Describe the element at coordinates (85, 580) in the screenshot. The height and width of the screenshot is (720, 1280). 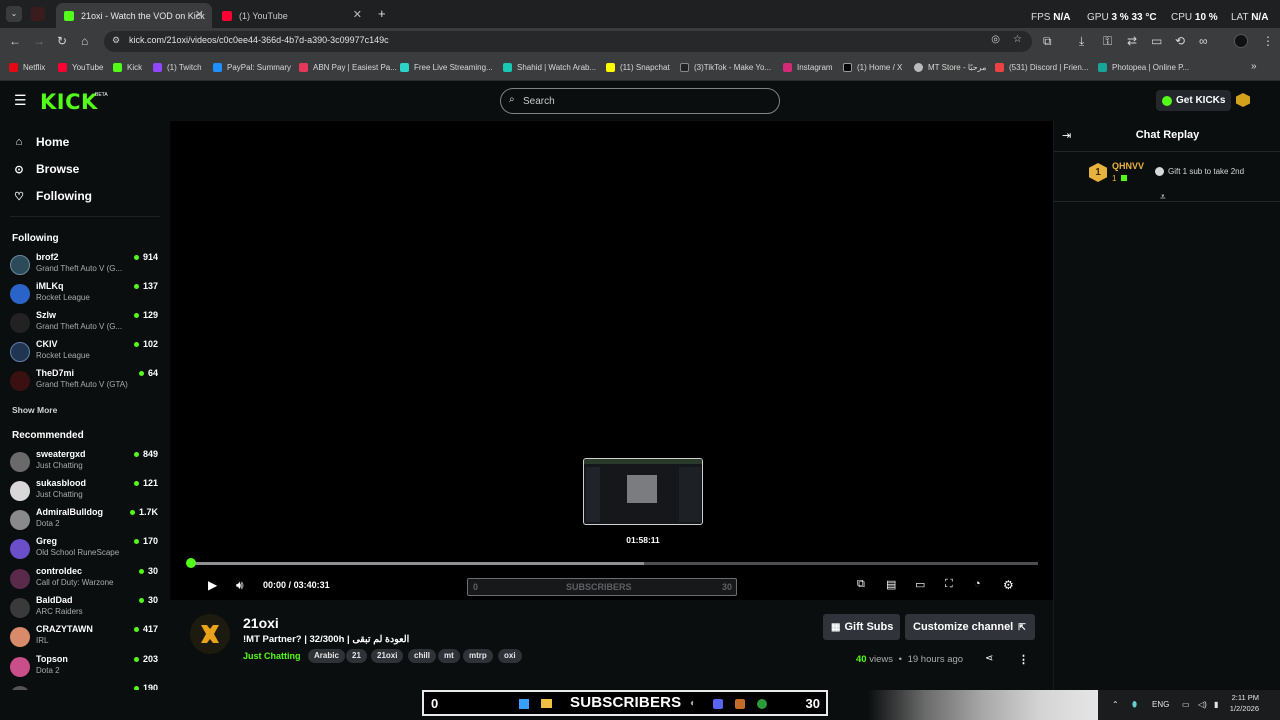
I see `sidebar-channel-controldec: controldec Call of Duty: Warzone 30` at that location.